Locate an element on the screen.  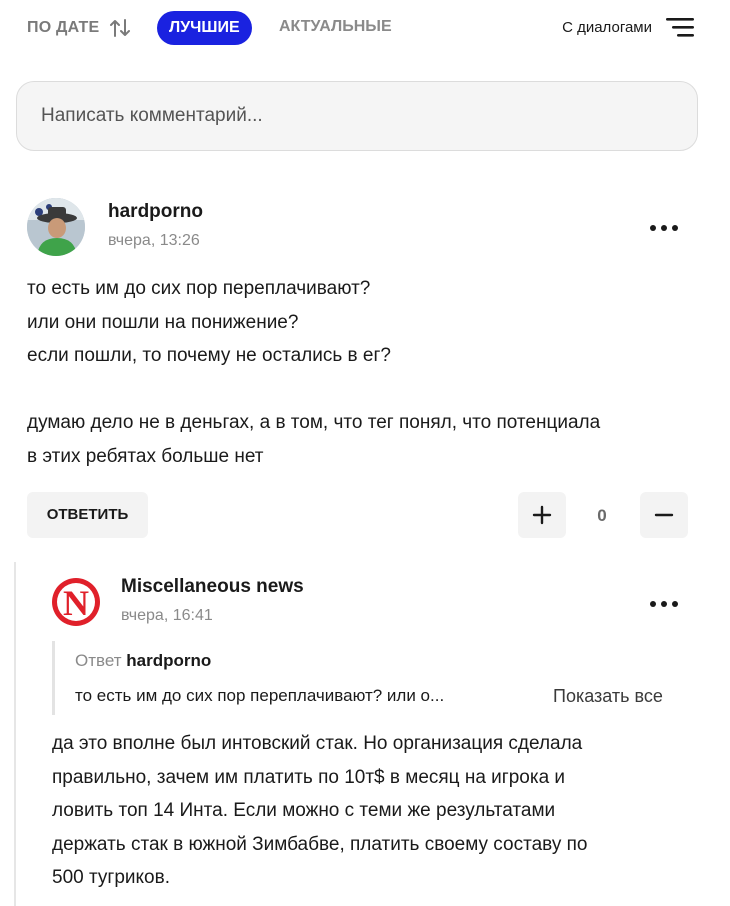
dialogs-toggle: С диалогами is located at coordinates (628, 27).